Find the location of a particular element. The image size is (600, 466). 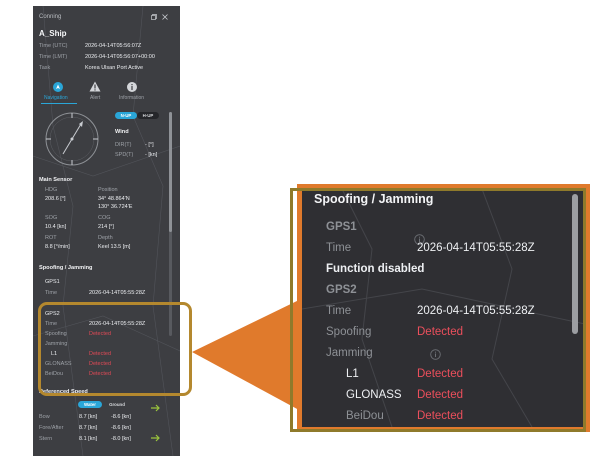

zoom-glonass-status: Detected is located at coordinates (440, 395).